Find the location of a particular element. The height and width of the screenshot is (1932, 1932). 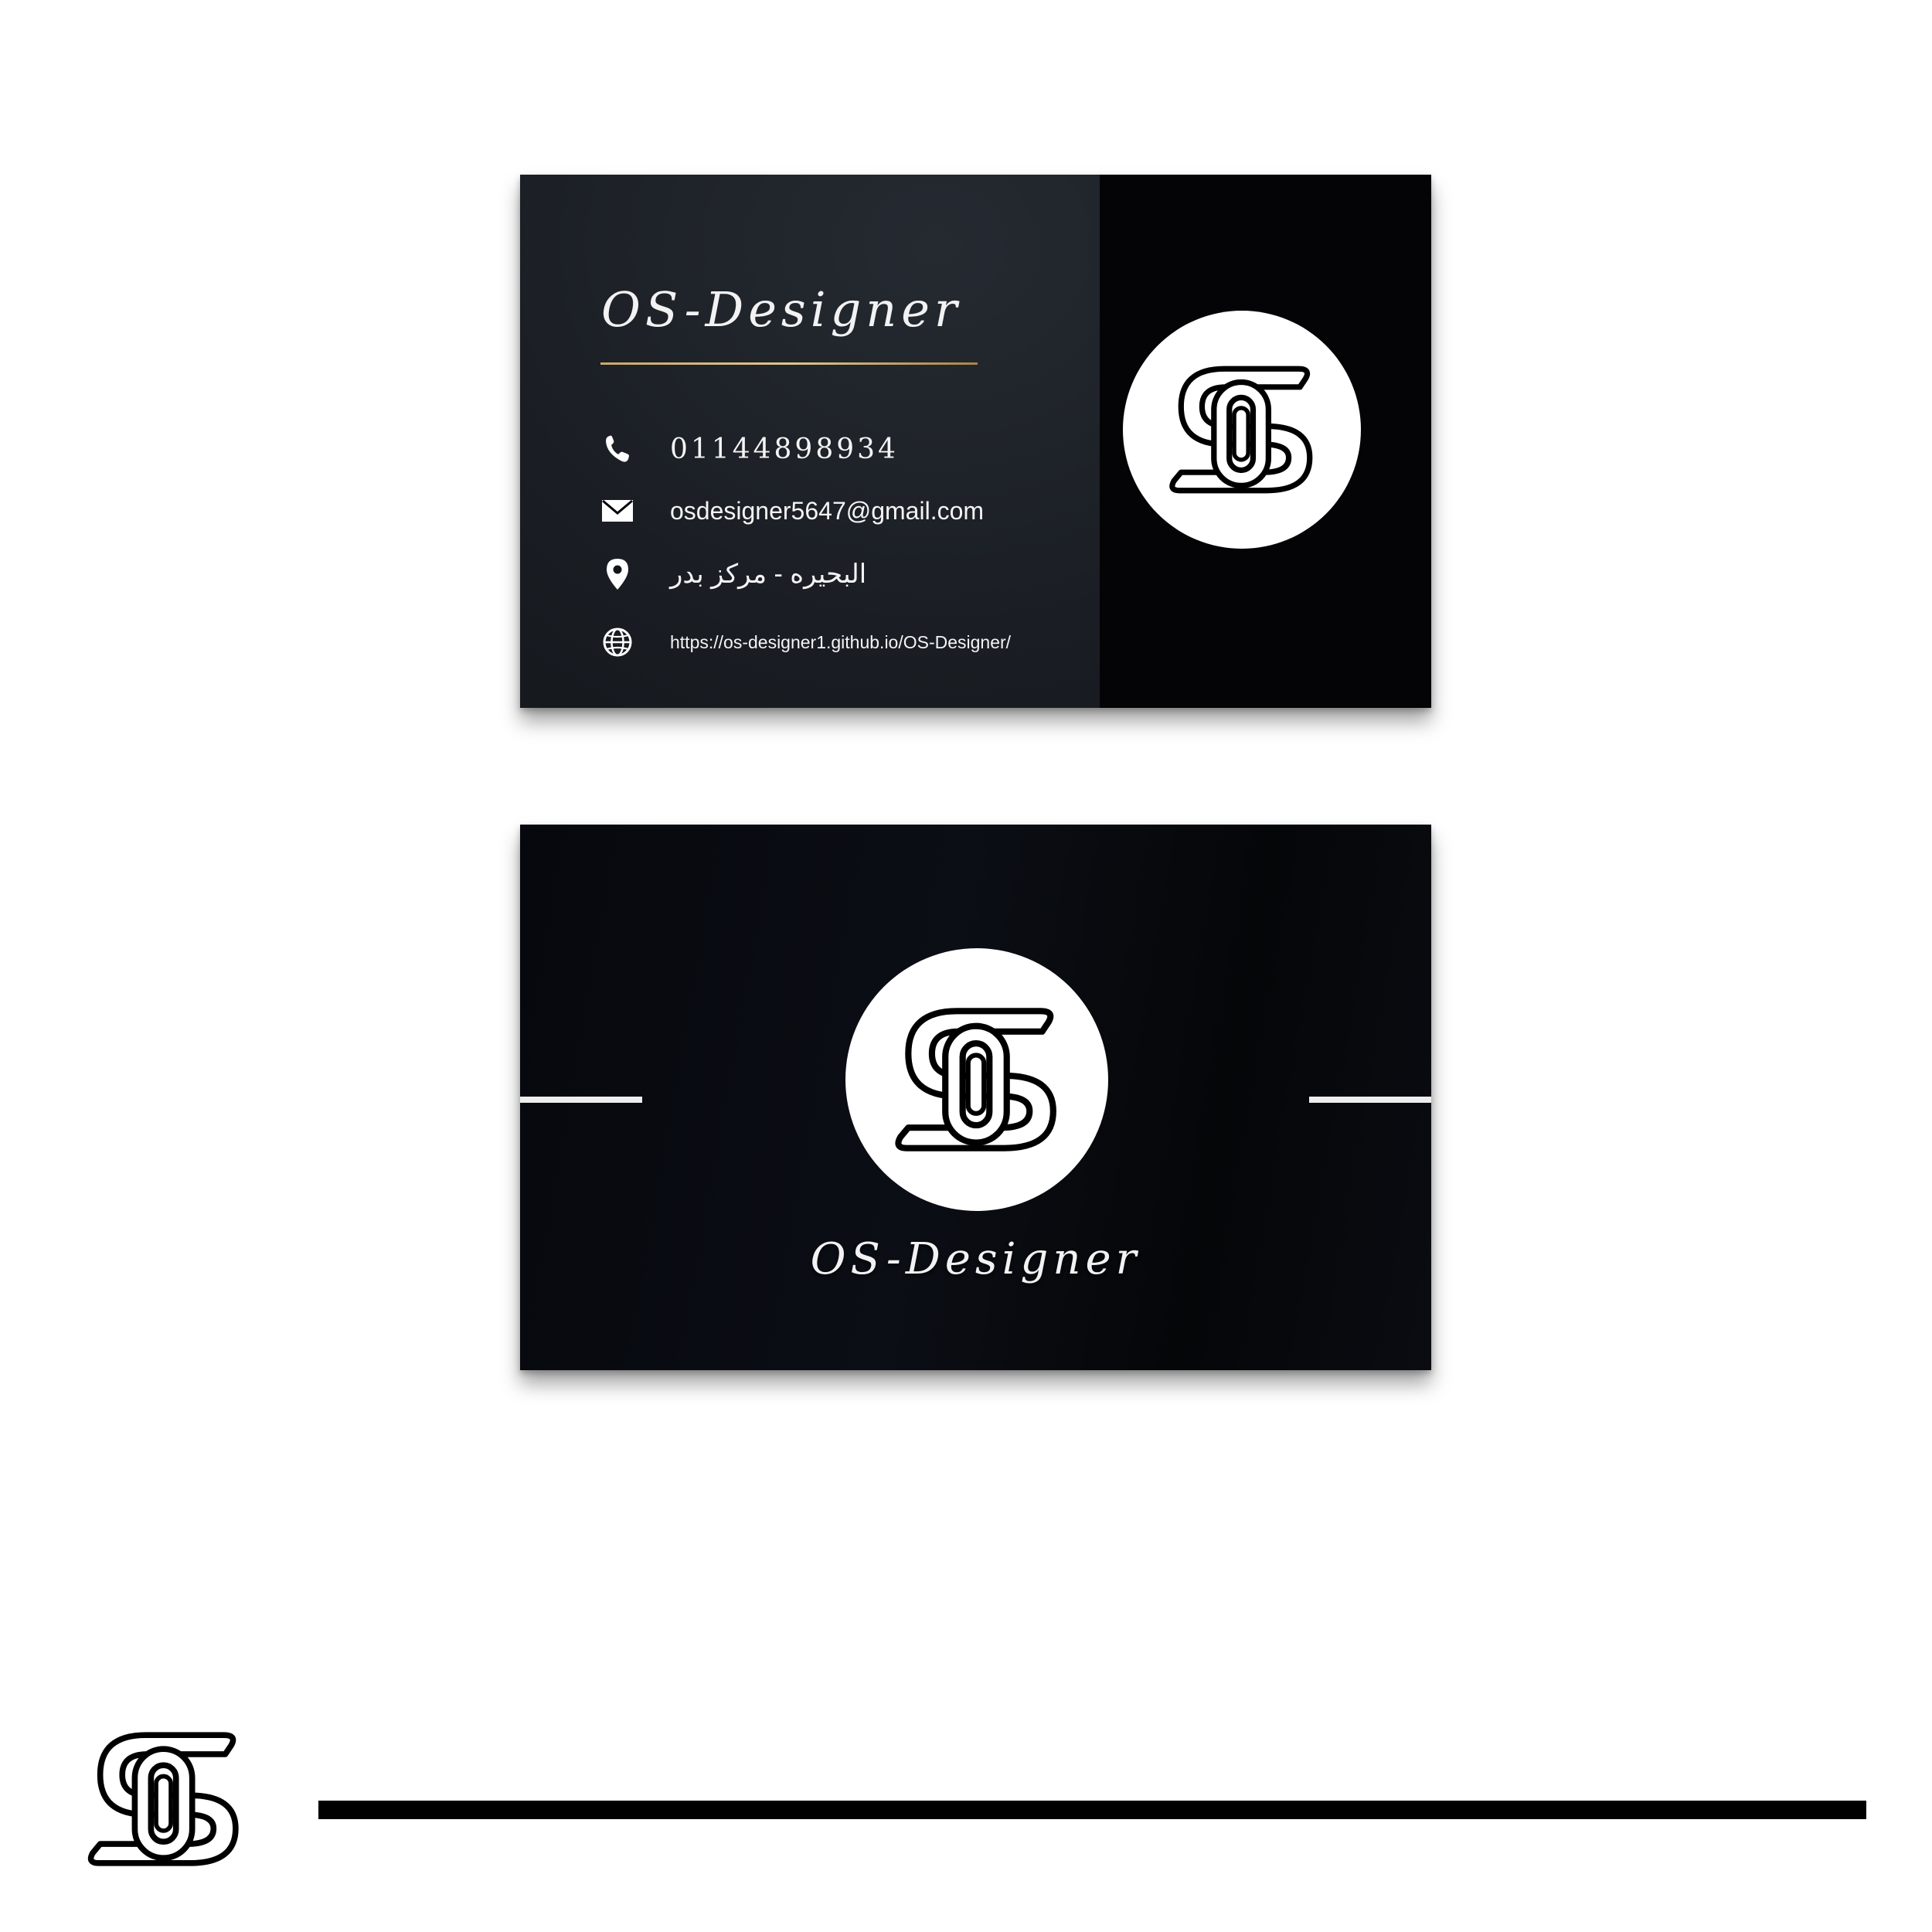

address-text: البحيره - مركز بدر is located at coordinates (769, 574).